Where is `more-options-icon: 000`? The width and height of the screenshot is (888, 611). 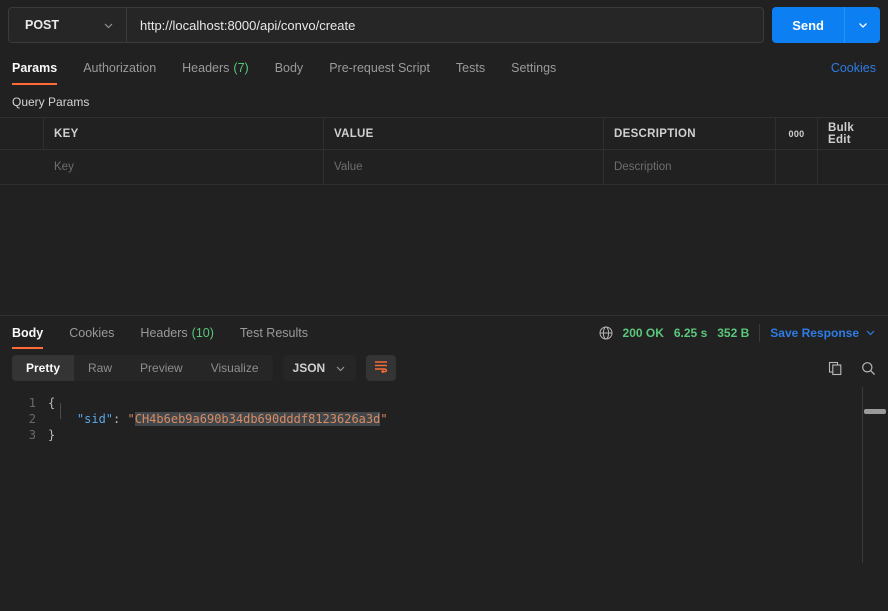 more-options-icon: 000 is located at coordinates (797, 133).